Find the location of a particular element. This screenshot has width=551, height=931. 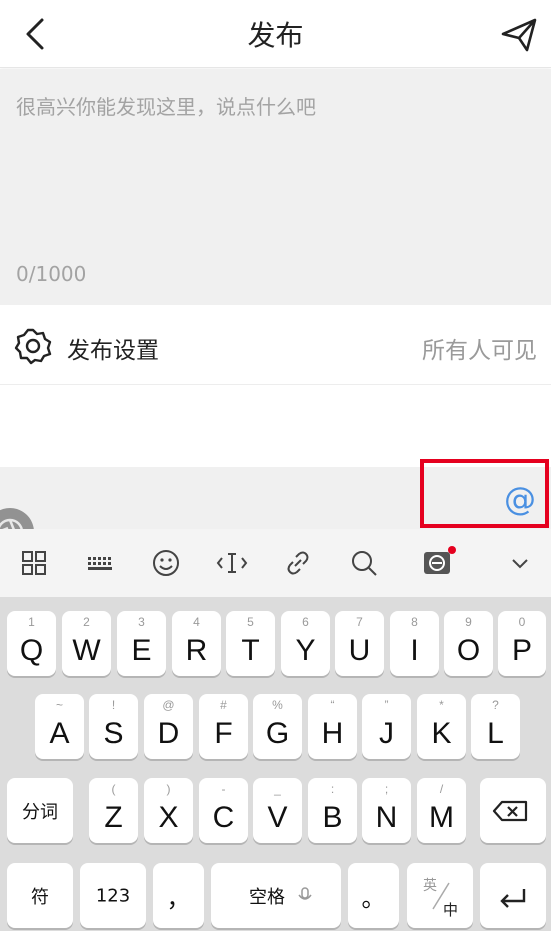

translate-icon is located at coordinates (437, 563).